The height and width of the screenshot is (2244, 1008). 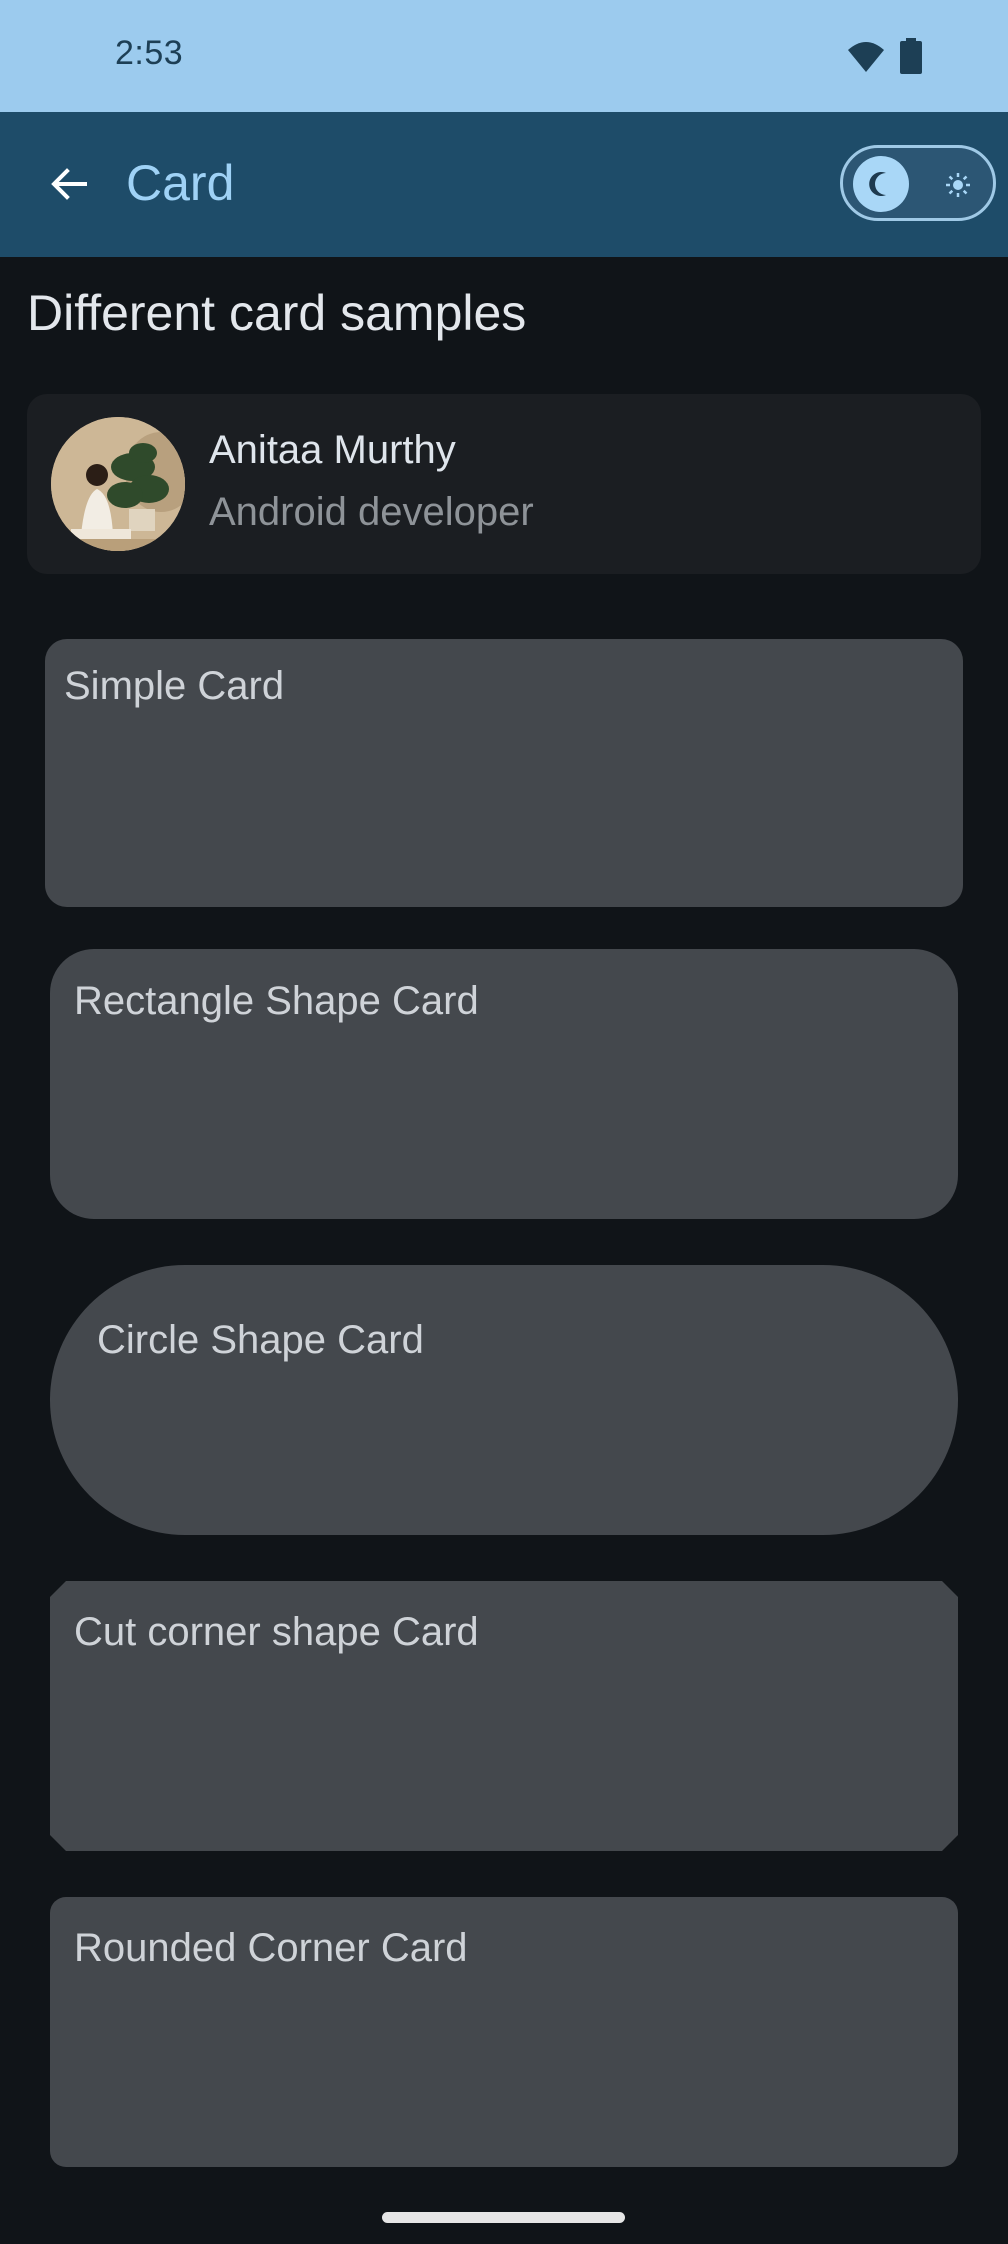 What do you see at coordinates (503, 2217) in the screenshot?
I see `gesture-handle` at bounding box center [503, 2217].